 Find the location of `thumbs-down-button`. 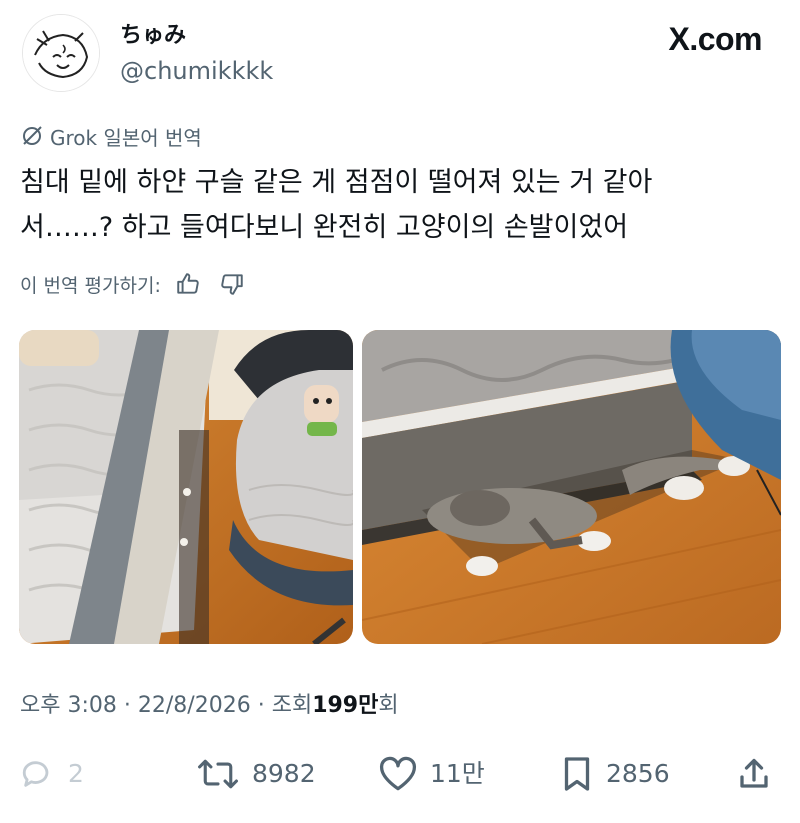

thumbs-down-button is located at coordinates (232, 284).